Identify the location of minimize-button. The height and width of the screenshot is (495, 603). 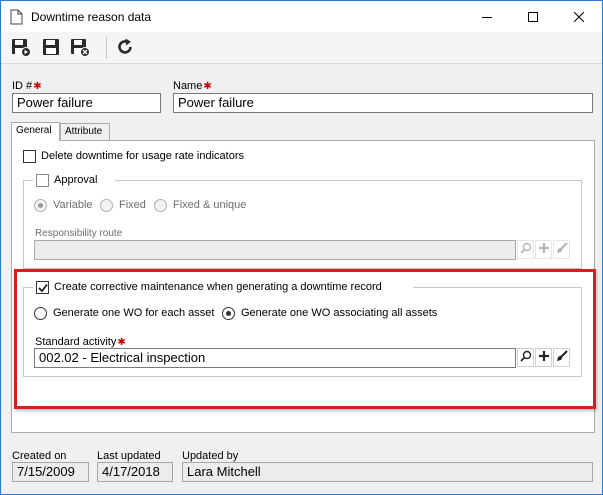
(487, 16).